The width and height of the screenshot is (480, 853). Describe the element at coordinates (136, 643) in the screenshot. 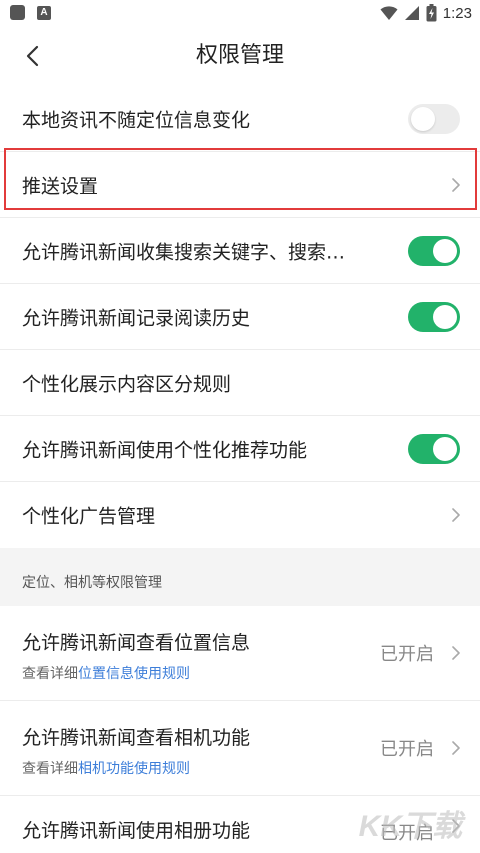

I see `permission-title: 允许腾讯新闻查看位置信息` at that location.